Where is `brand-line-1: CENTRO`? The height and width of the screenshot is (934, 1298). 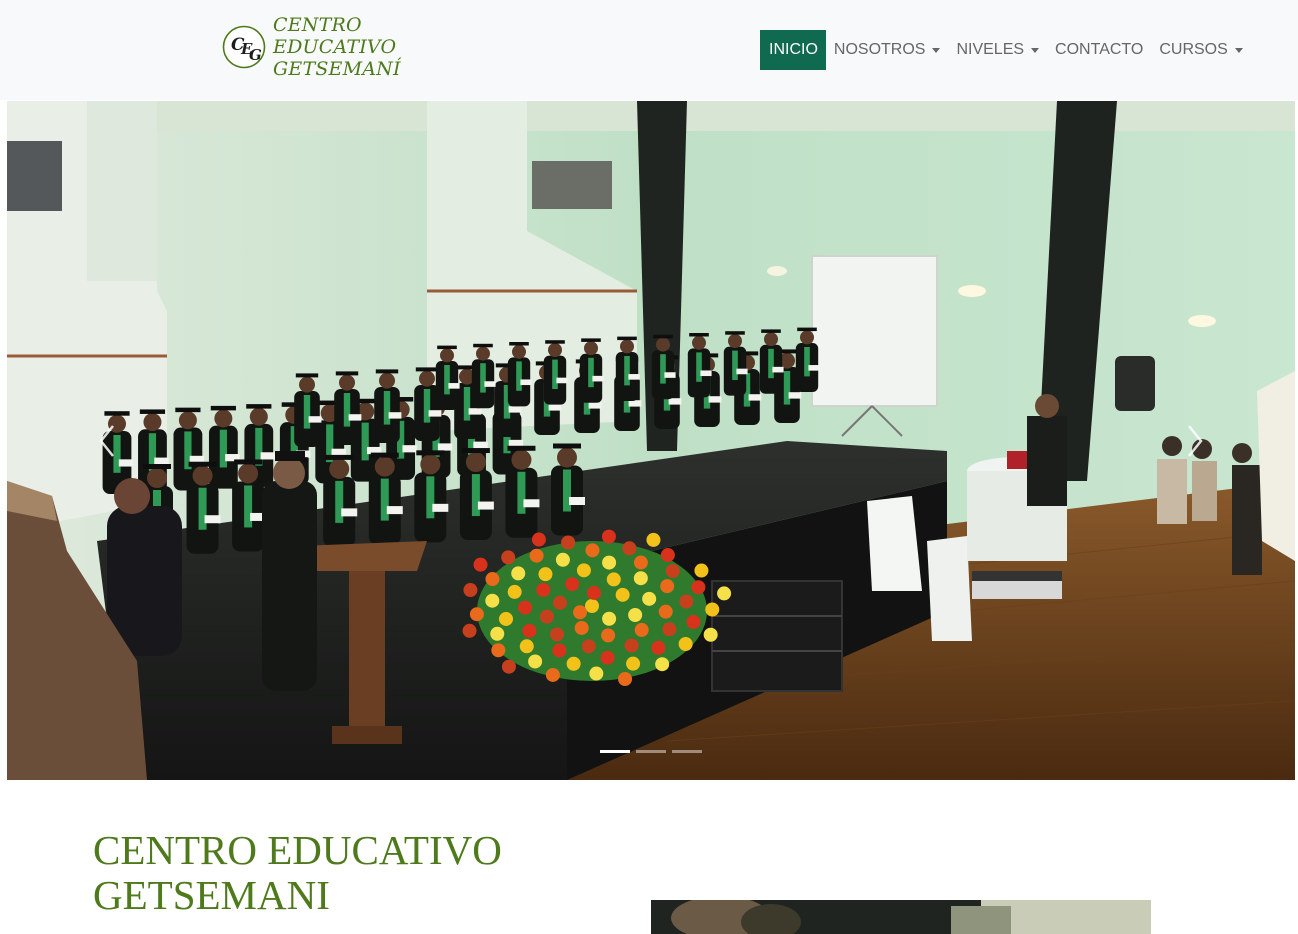 brand-line-1: CENTRO is located at coordinates (317, 25).